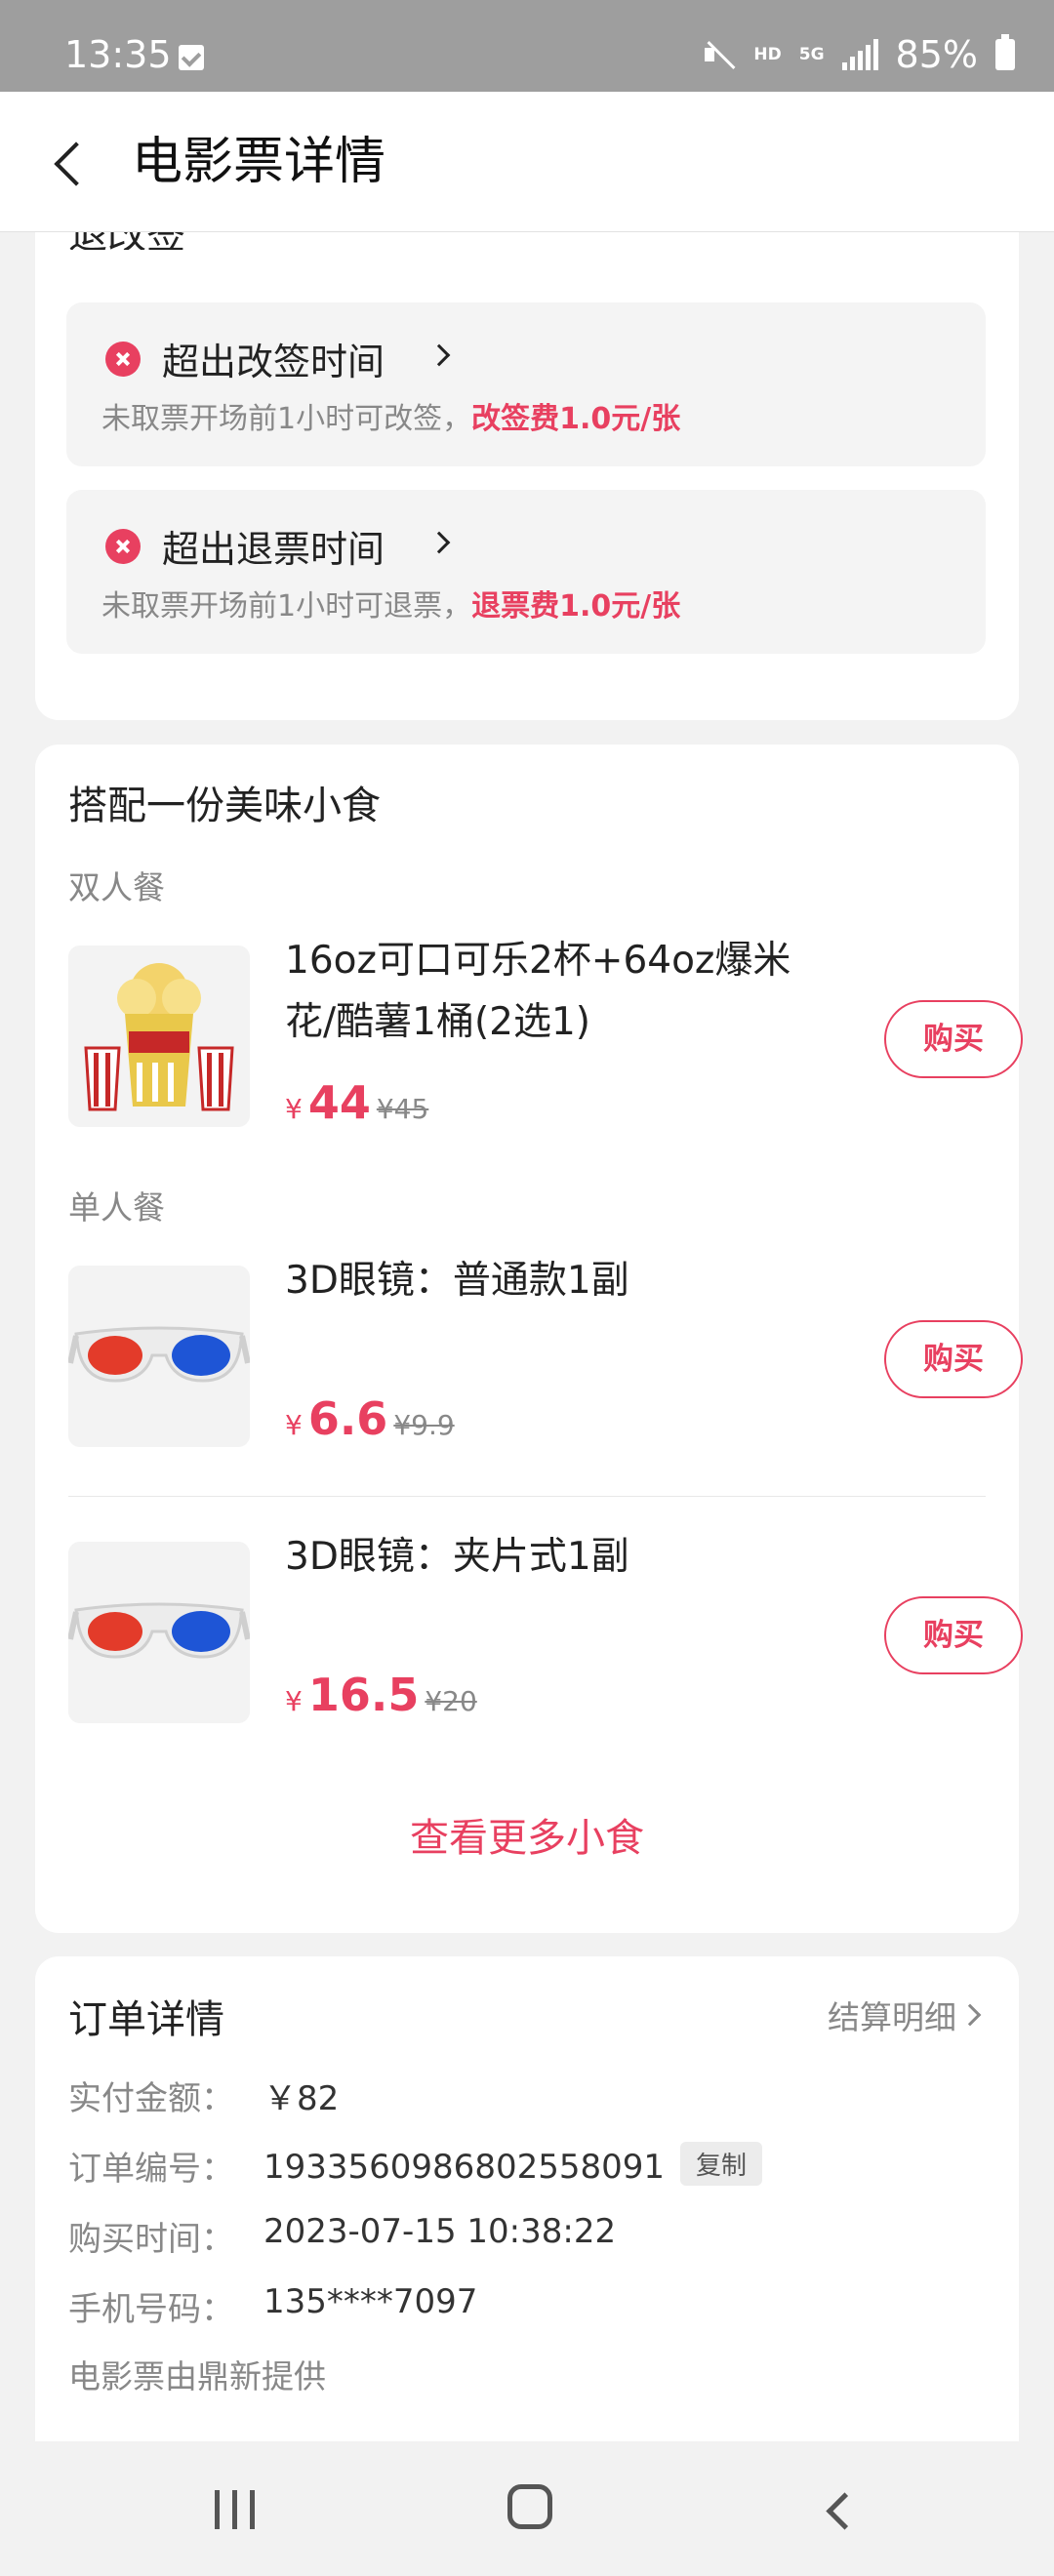 This screenshot has height=2576, width=1054. I want to click on status-icons: HD 5G 85%, so click(859, 54).